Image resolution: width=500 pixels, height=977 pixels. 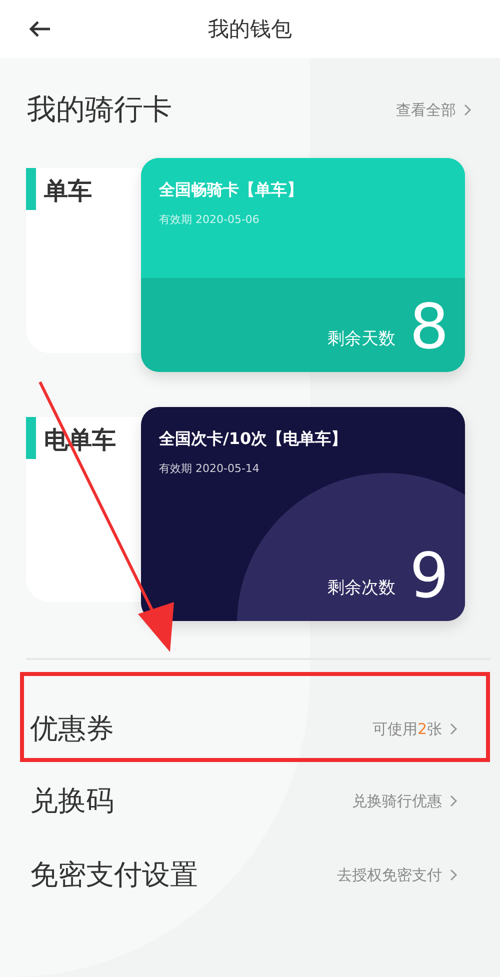 What do you see at coordinates (68, 191) in the screenshot?
I see `category-label: 单车` at bounding box center [68, 191].